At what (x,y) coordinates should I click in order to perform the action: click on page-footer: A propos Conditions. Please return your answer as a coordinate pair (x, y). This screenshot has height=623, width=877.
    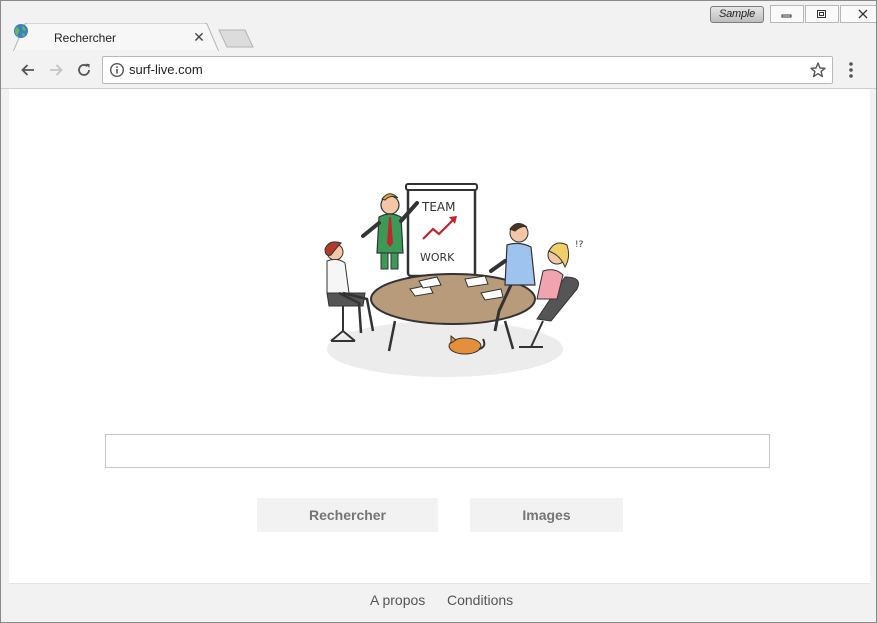
    Looking at the image, I should click on (439, 599).